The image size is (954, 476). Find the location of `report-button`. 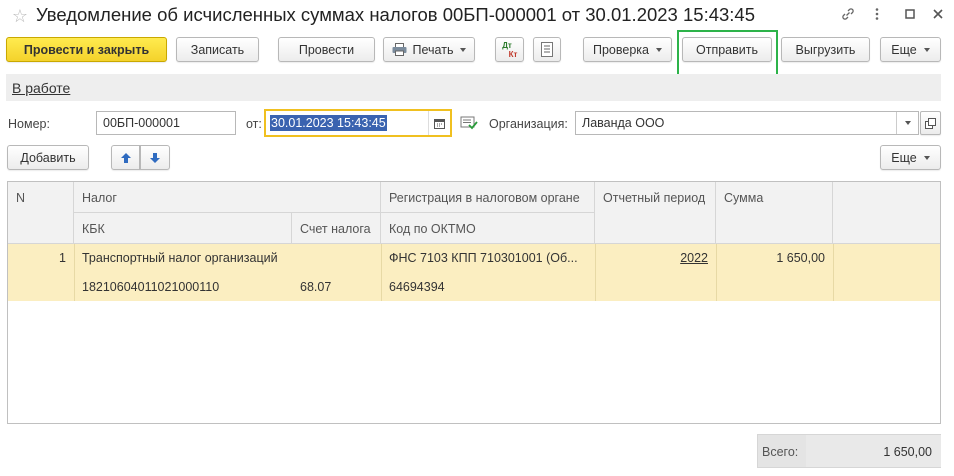

report-button is located at coordinates (547, 49).